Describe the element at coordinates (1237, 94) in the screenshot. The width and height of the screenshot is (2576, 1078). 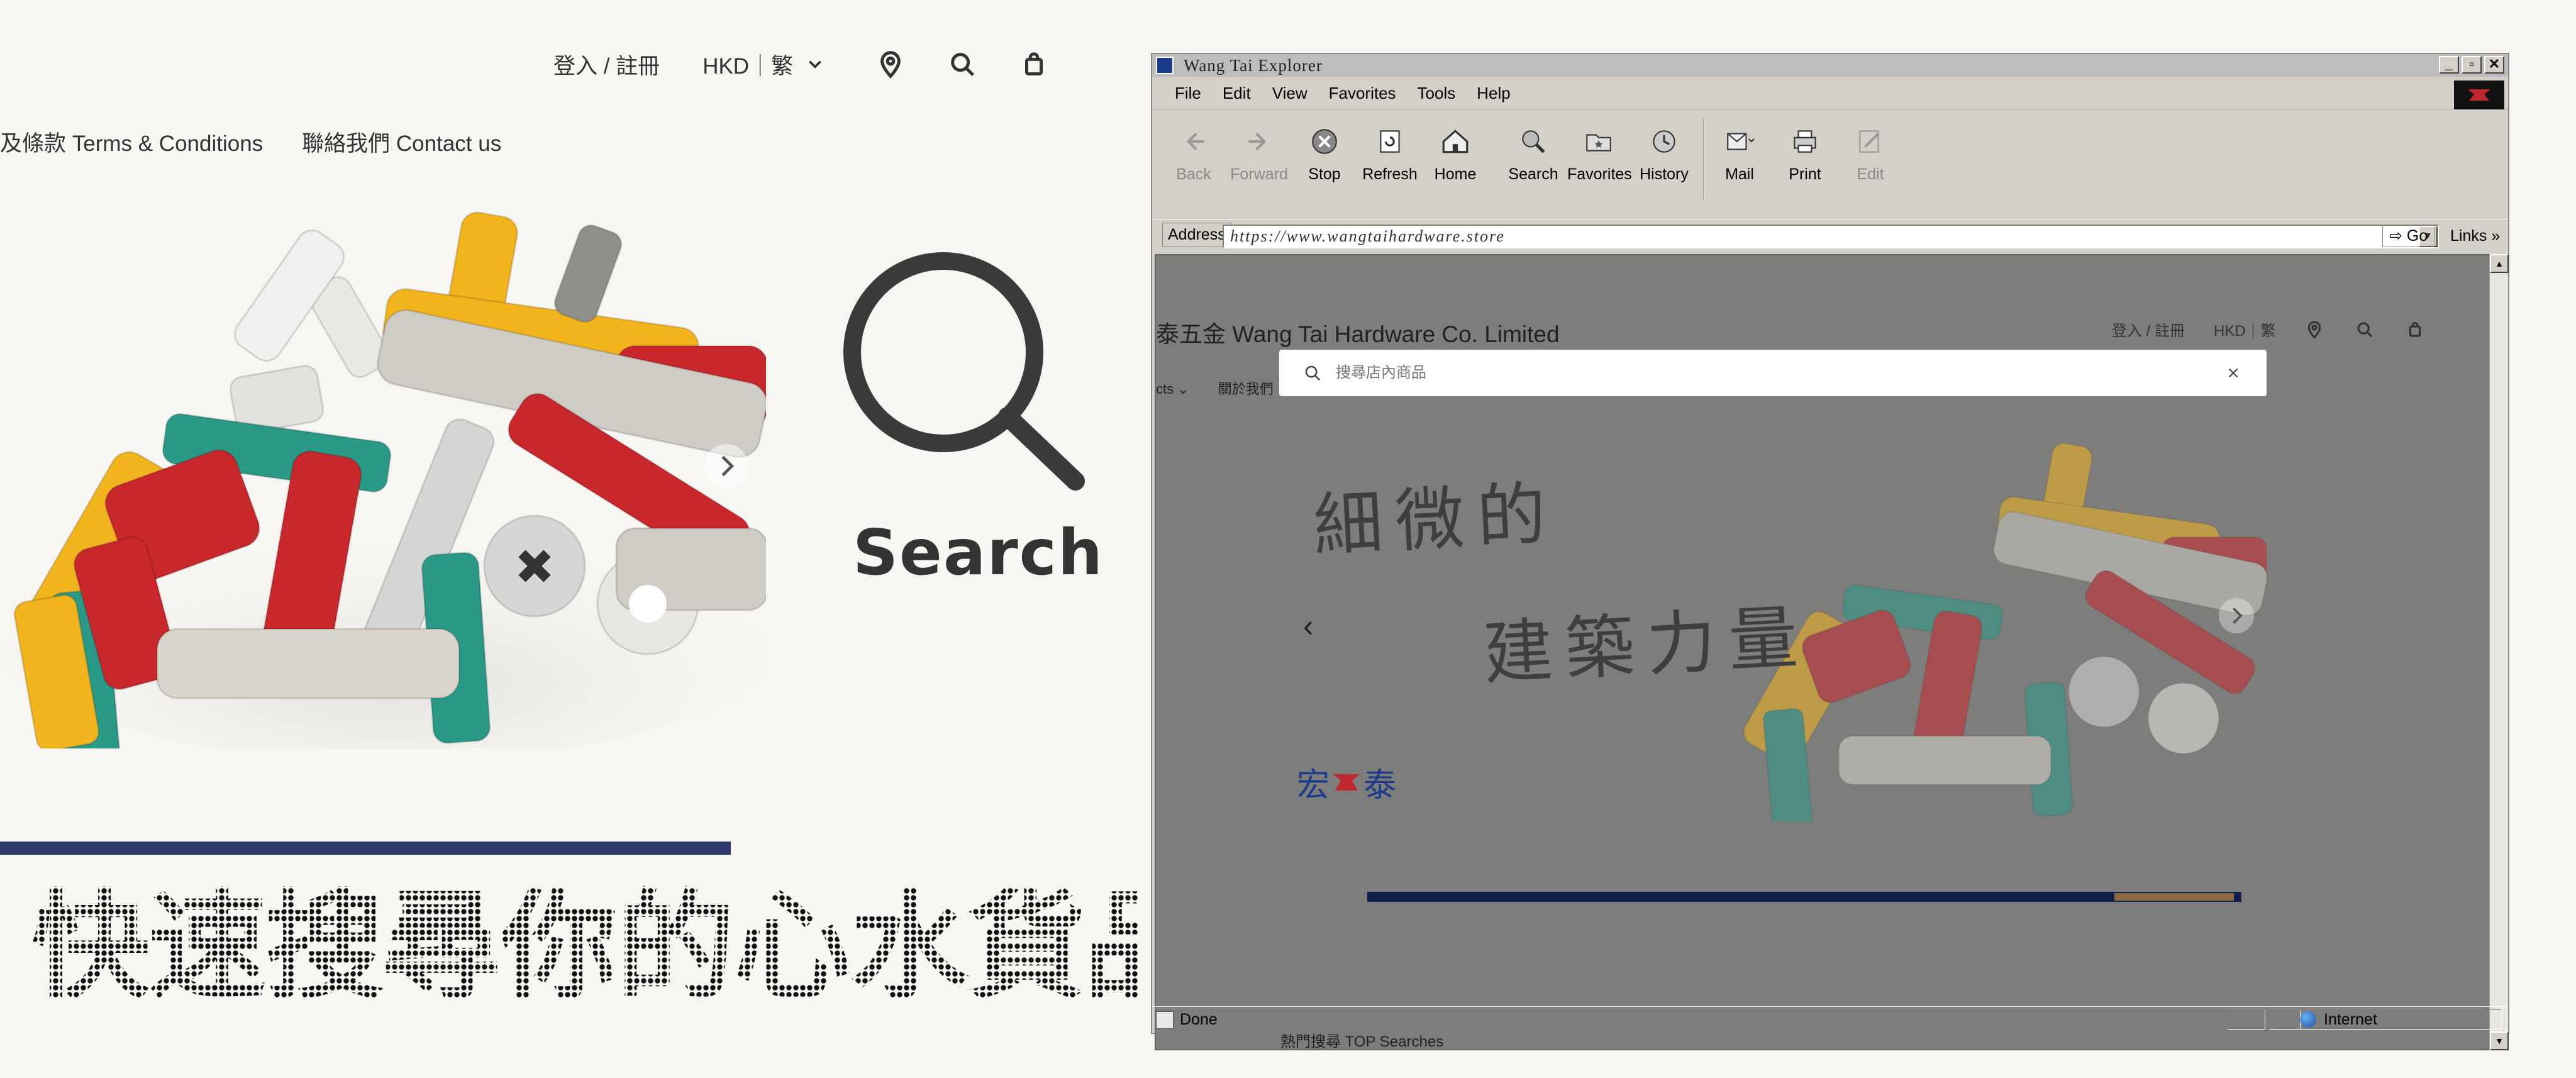
I see `menu-edit: Edit` at that location.